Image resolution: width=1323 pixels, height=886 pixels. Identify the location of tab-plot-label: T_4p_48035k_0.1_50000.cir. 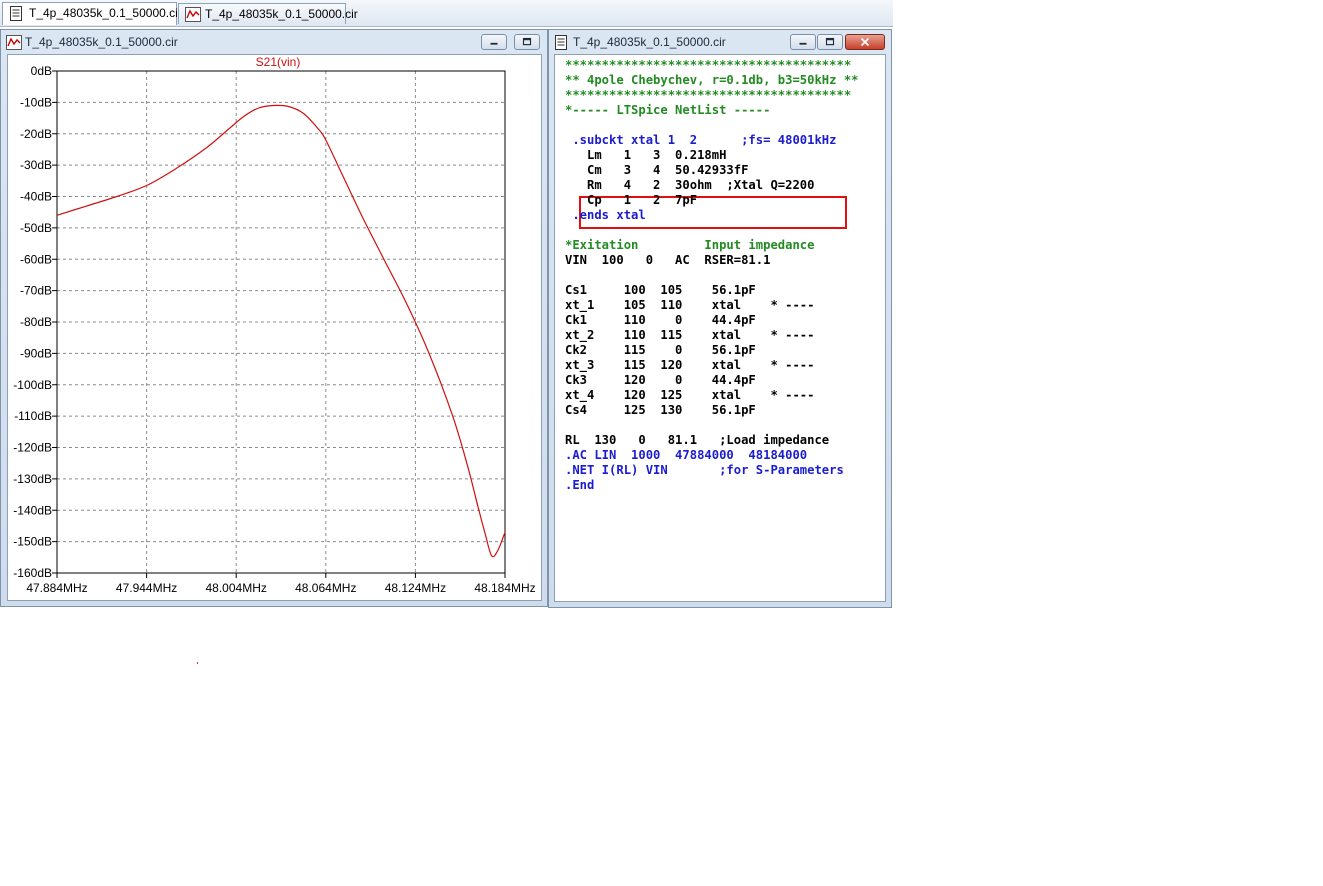
(281, 14).